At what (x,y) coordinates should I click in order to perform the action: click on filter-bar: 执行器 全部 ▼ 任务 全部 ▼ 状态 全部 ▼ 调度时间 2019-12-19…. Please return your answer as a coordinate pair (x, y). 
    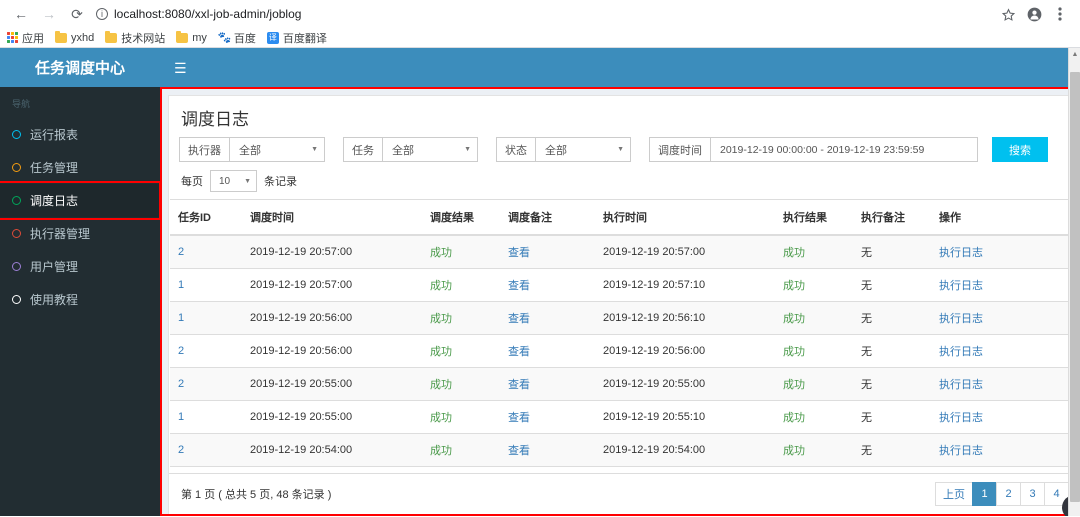
    Looking at the image, I should click on (624, 153).